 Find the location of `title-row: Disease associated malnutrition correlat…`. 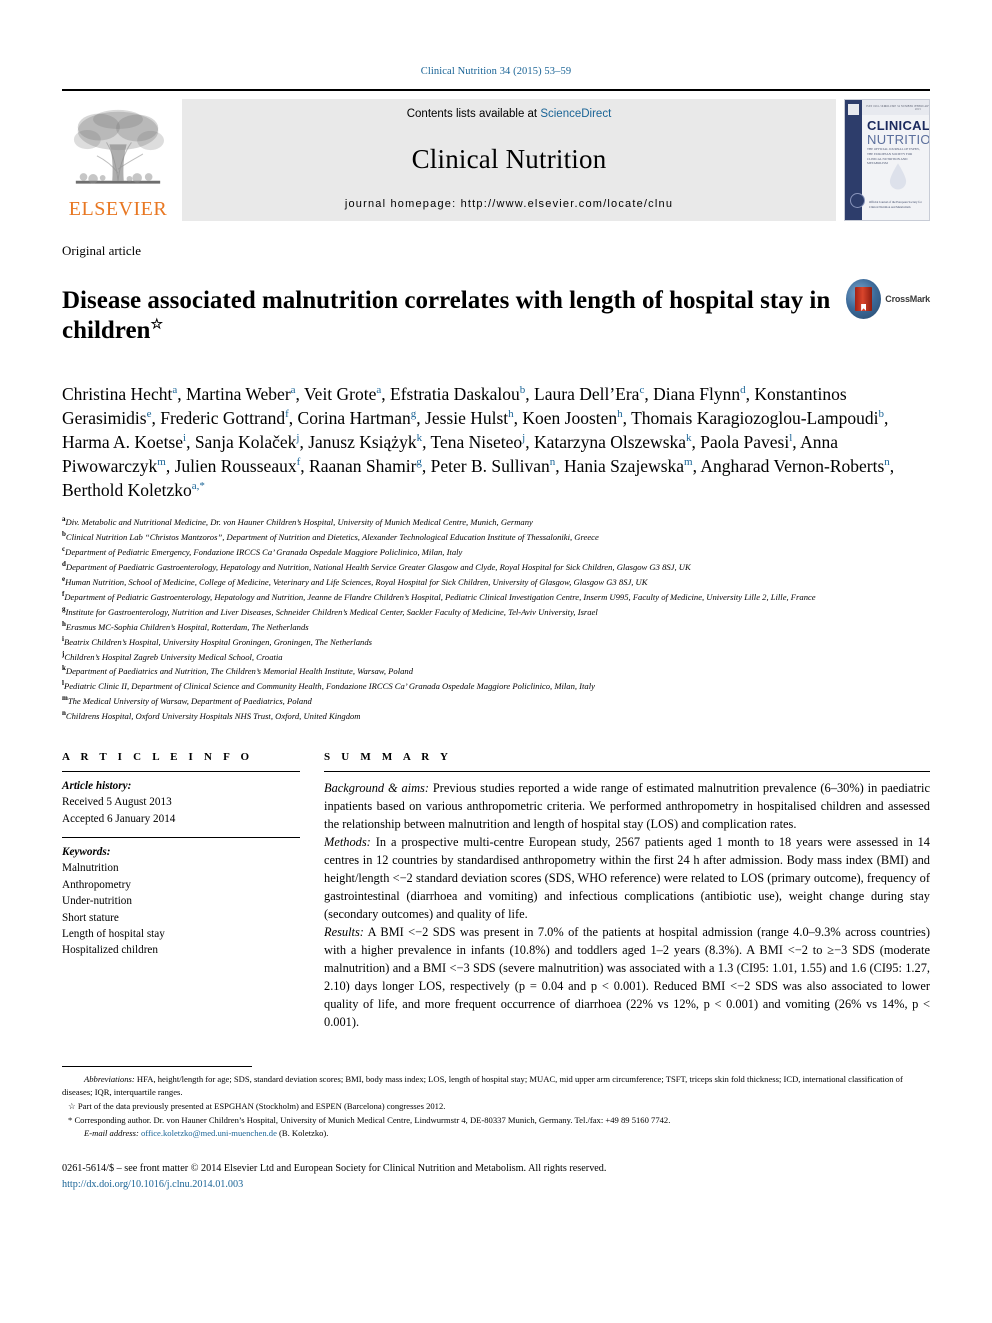

title-row: Disease associated malnutrition correlat… is located at coordinates (496, 316).